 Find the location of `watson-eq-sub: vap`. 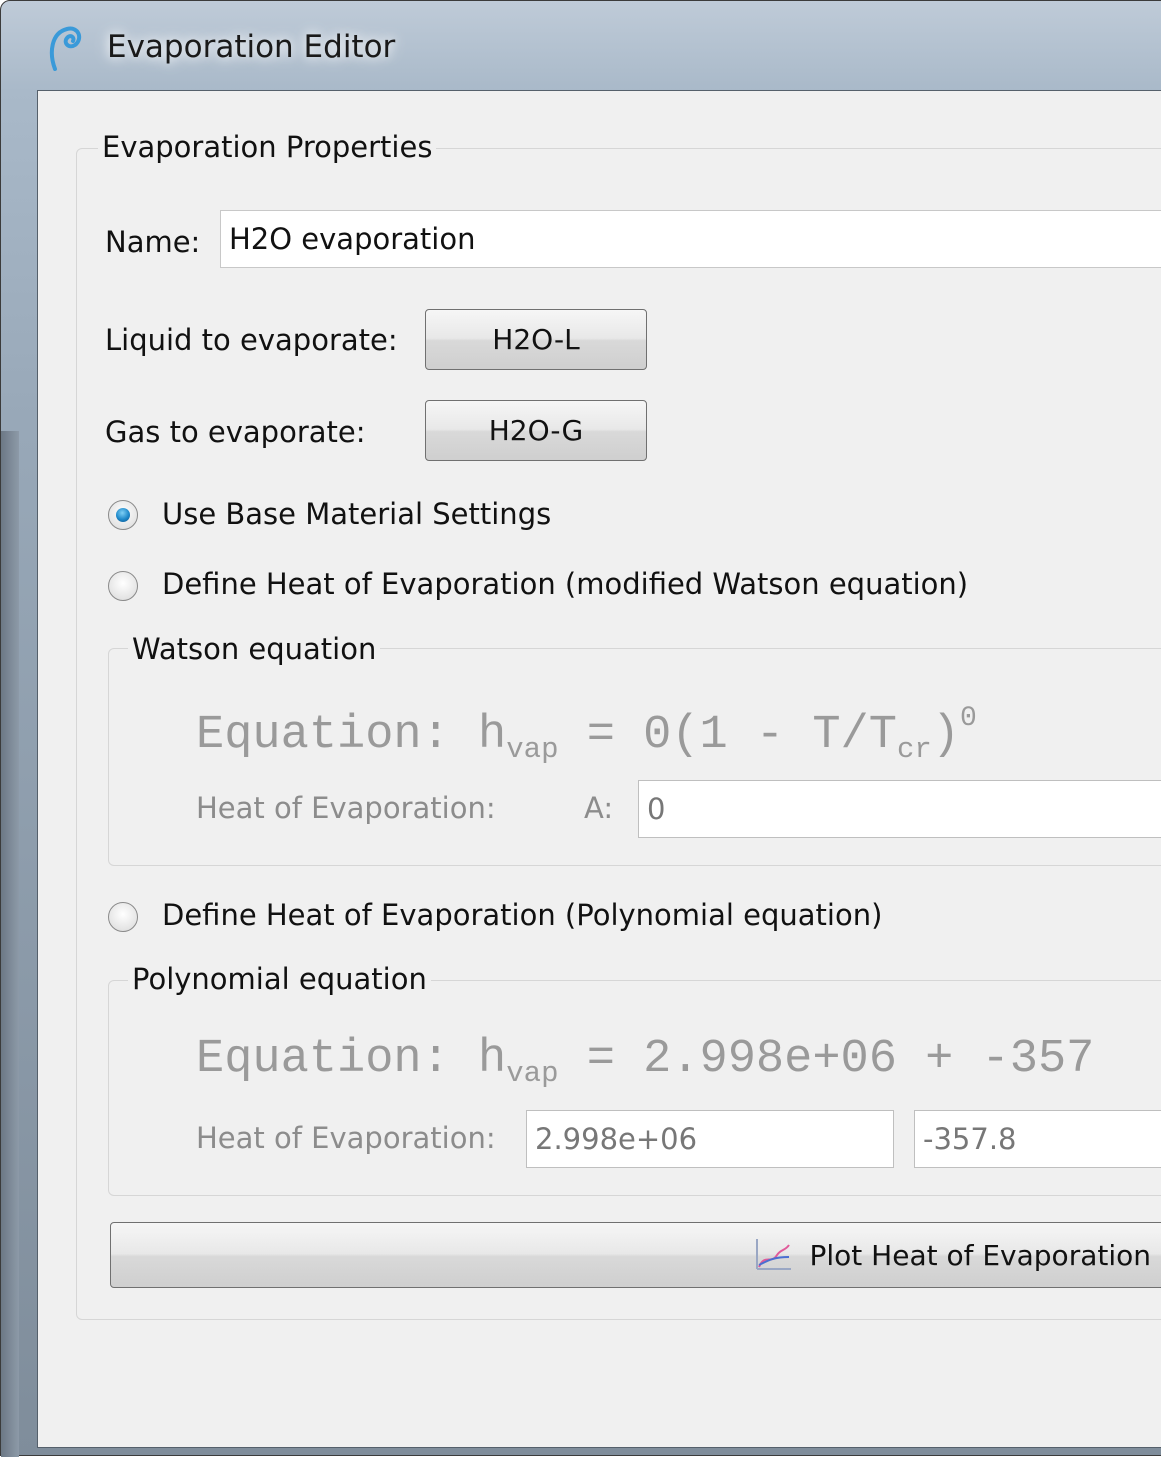

watson-eq-sub: vap is located at coordinates (532, 749).